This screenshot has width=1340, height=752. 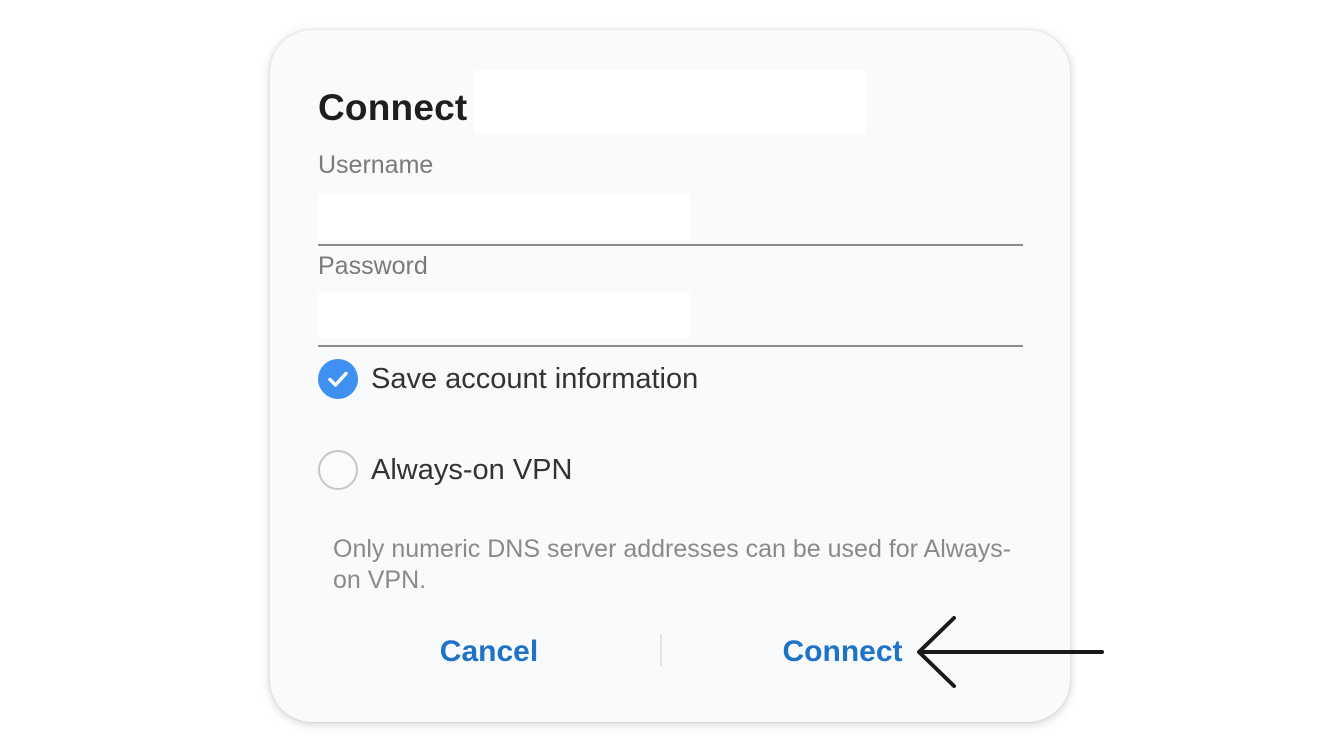 I want to click on checkbox-checked-icon, so click(x=338, y=379).